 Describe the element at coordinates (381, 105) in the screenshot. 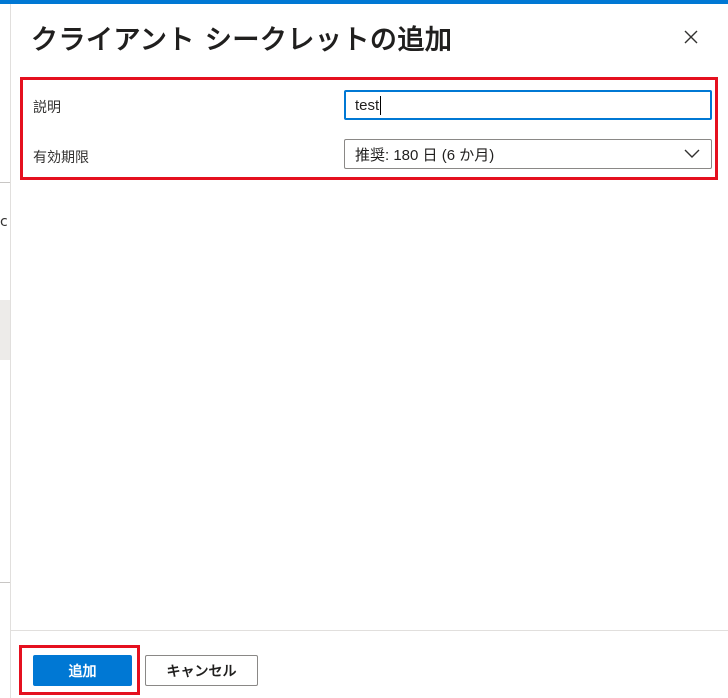

I see `text-cursor` at that location.